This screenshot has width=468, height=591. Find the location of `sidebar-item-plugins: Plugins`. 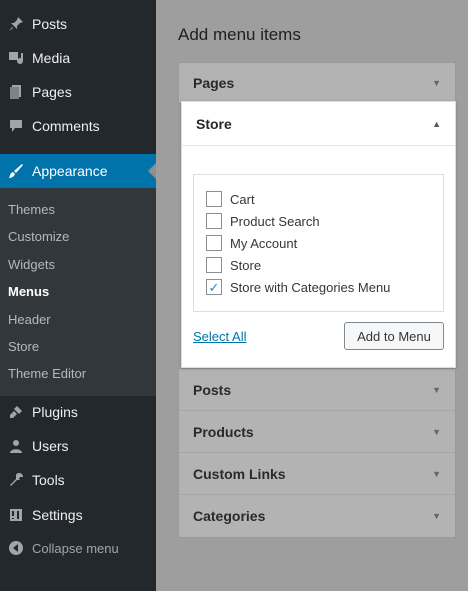

sidebar-item-plugins: Plugins is located at coordinates (78, 412).